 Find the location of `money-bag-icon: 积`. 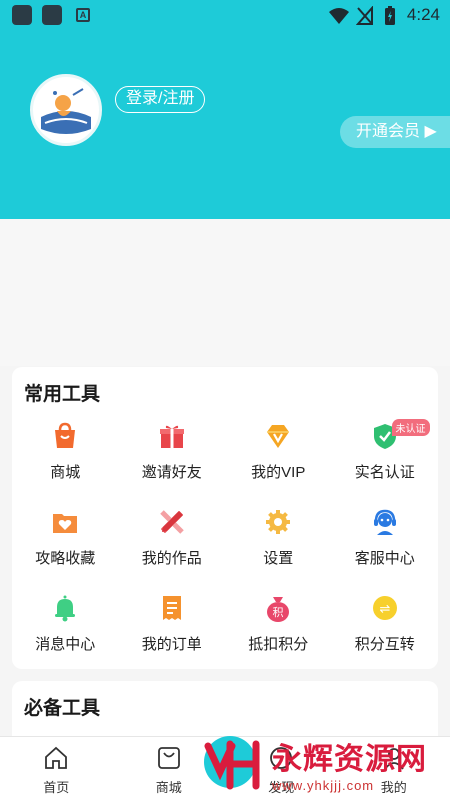

money-bag-icon: 积 is located at coordinates (278, 609).